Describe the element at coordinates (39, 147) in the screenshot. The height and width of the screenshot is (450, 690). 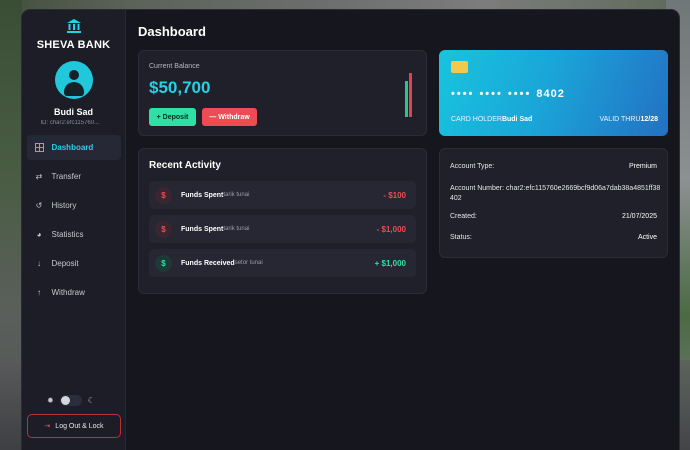
I see `grid-icon` at that location.